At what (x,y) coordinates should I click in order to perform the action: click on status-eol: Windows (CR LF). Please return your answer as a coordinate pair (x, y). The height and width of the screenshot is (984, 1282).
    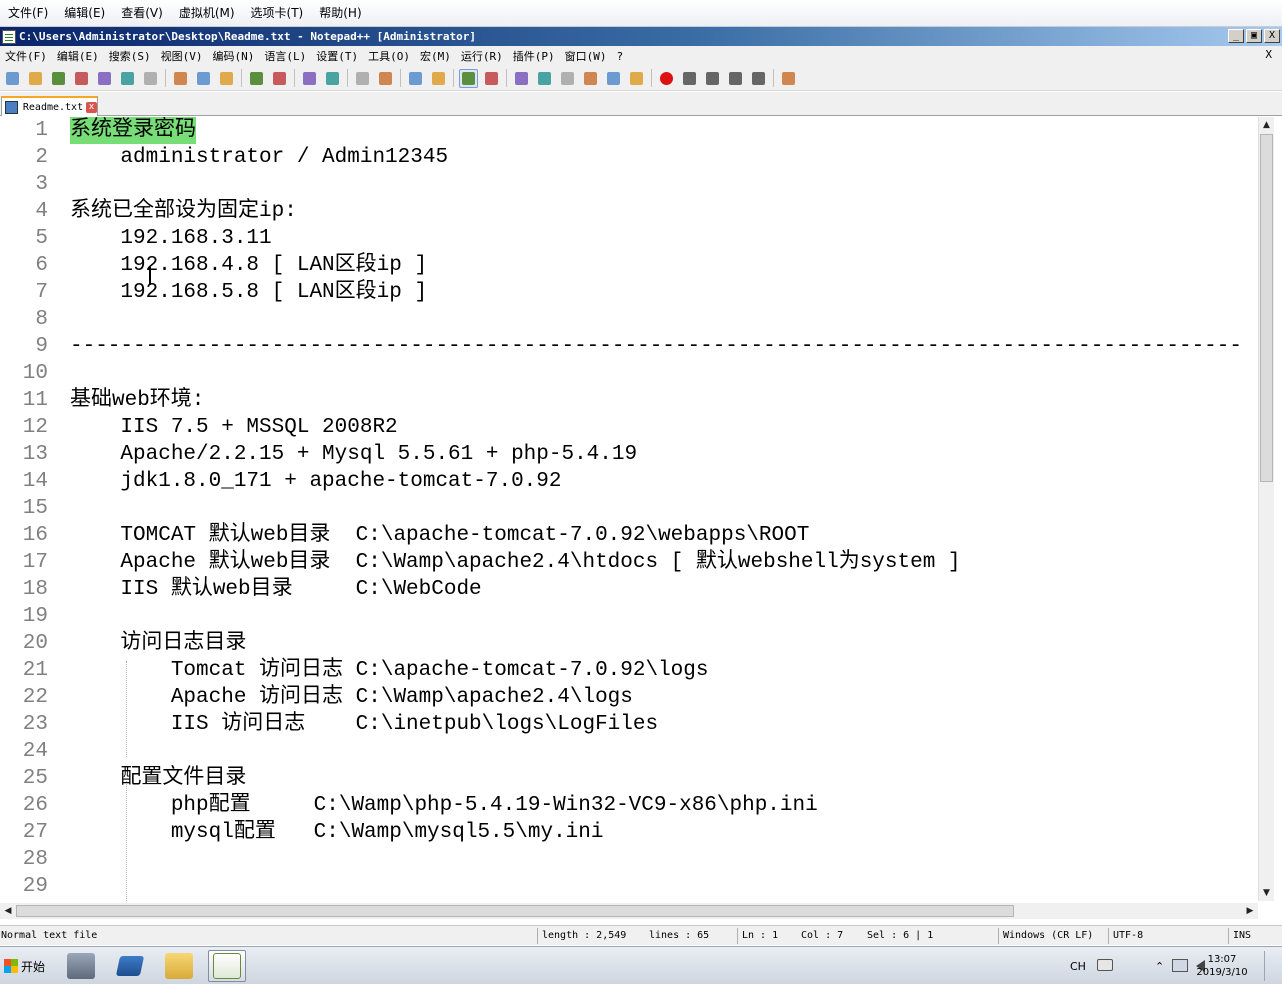
    Looking at the image, I should click on (1053, 936).